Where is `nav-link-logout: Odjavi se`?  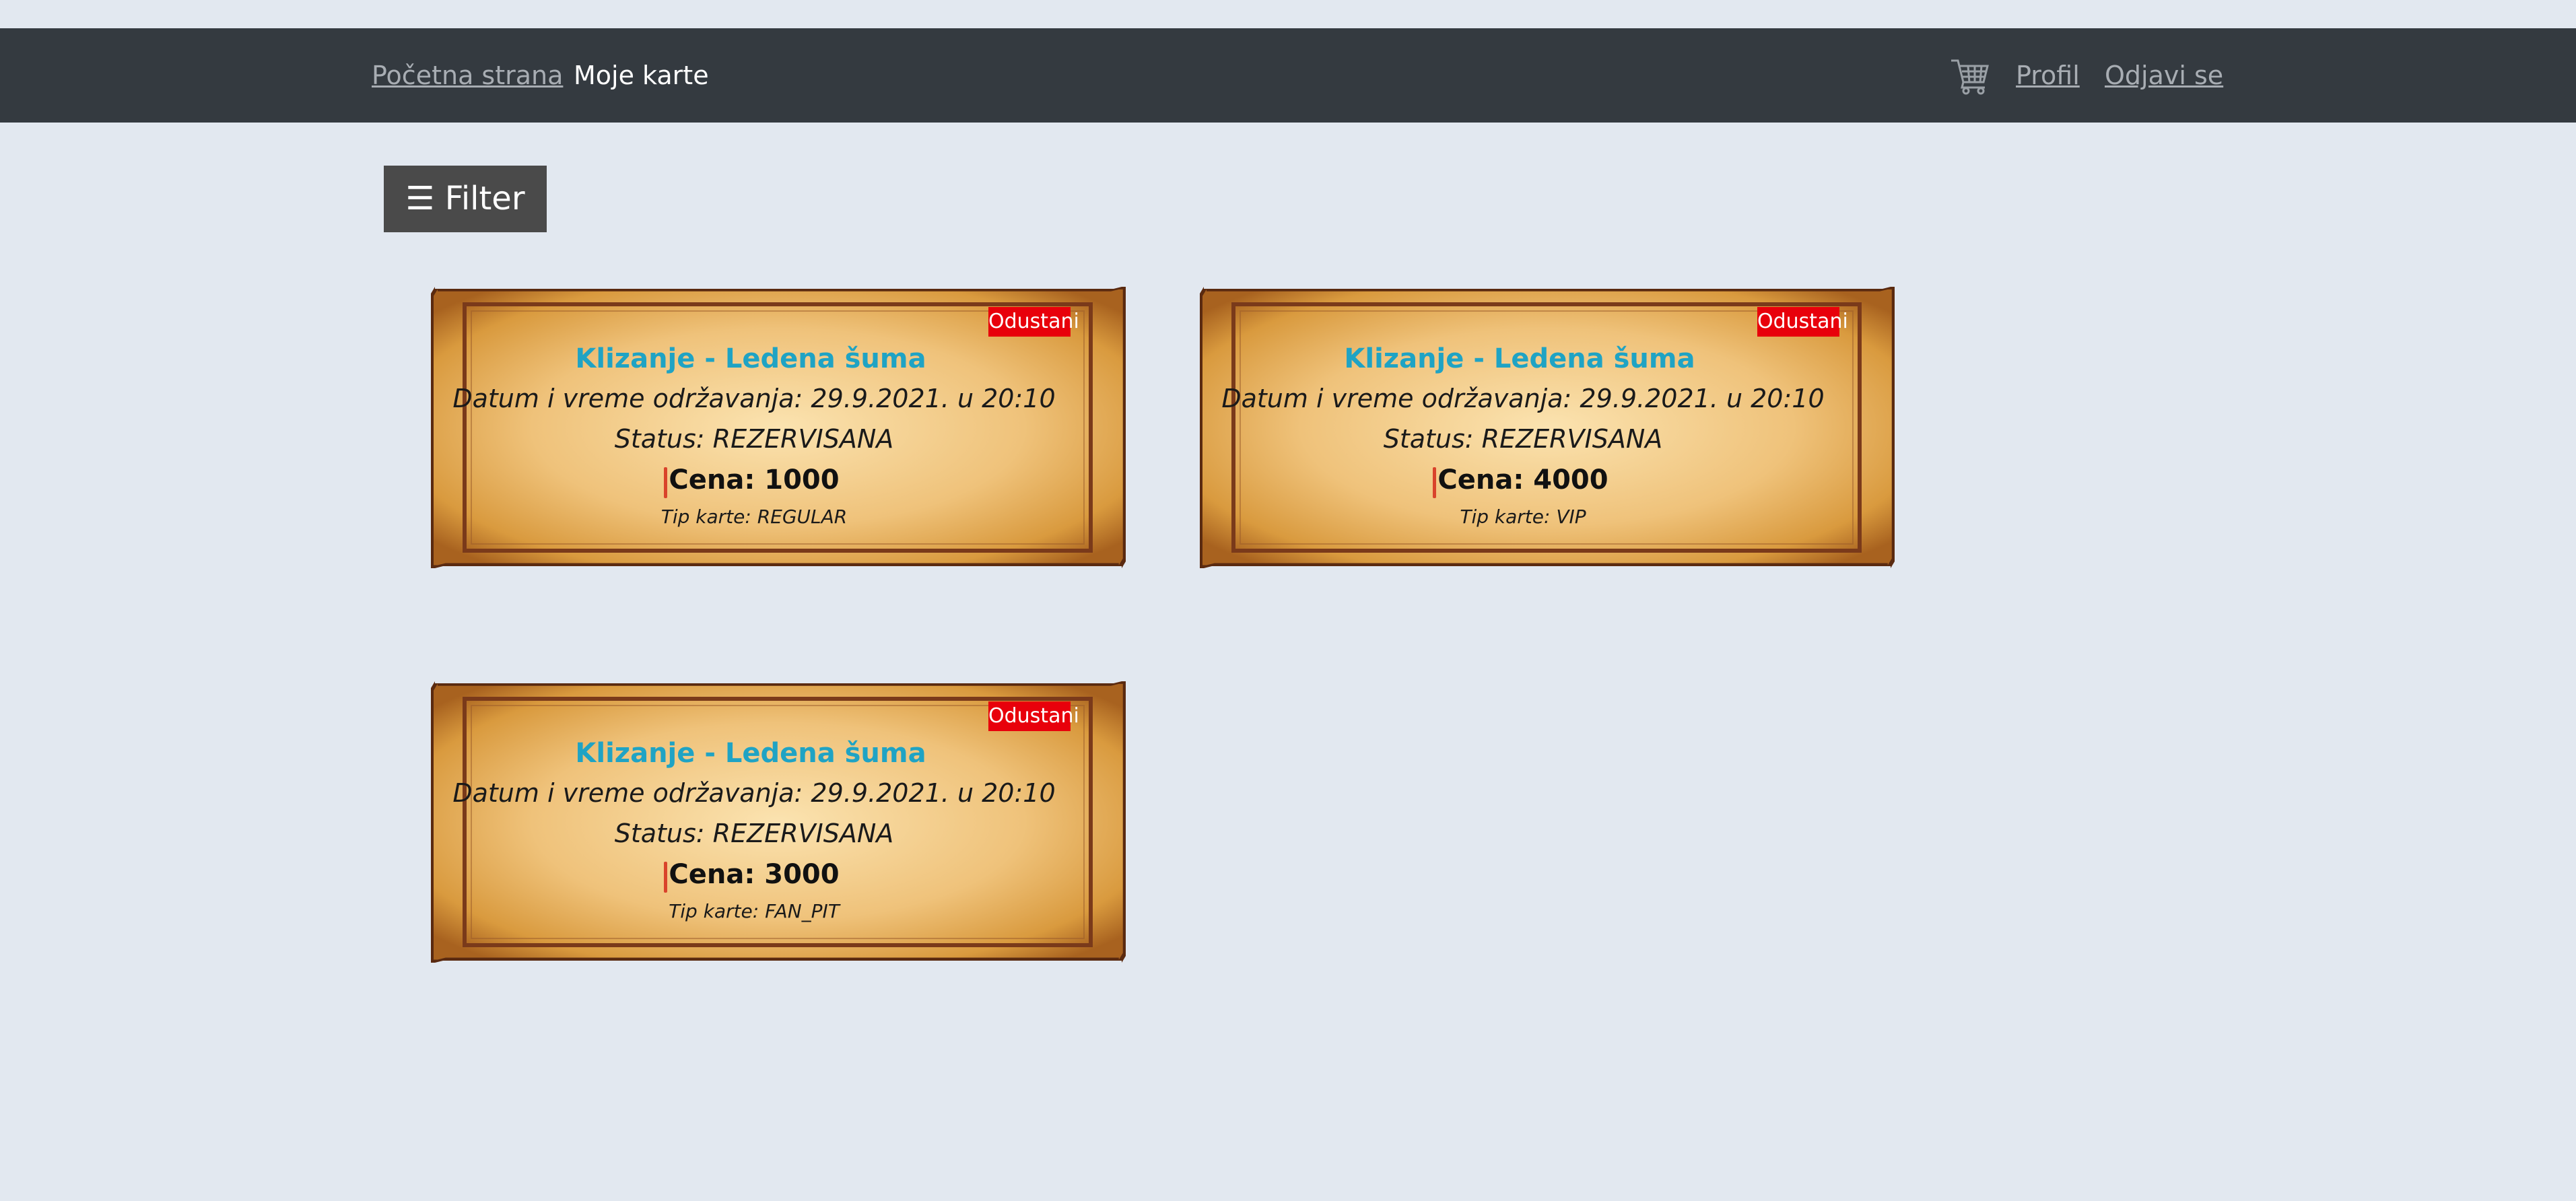
nav-link-logout: Odjavi se is located at coordinates (2164, 75).